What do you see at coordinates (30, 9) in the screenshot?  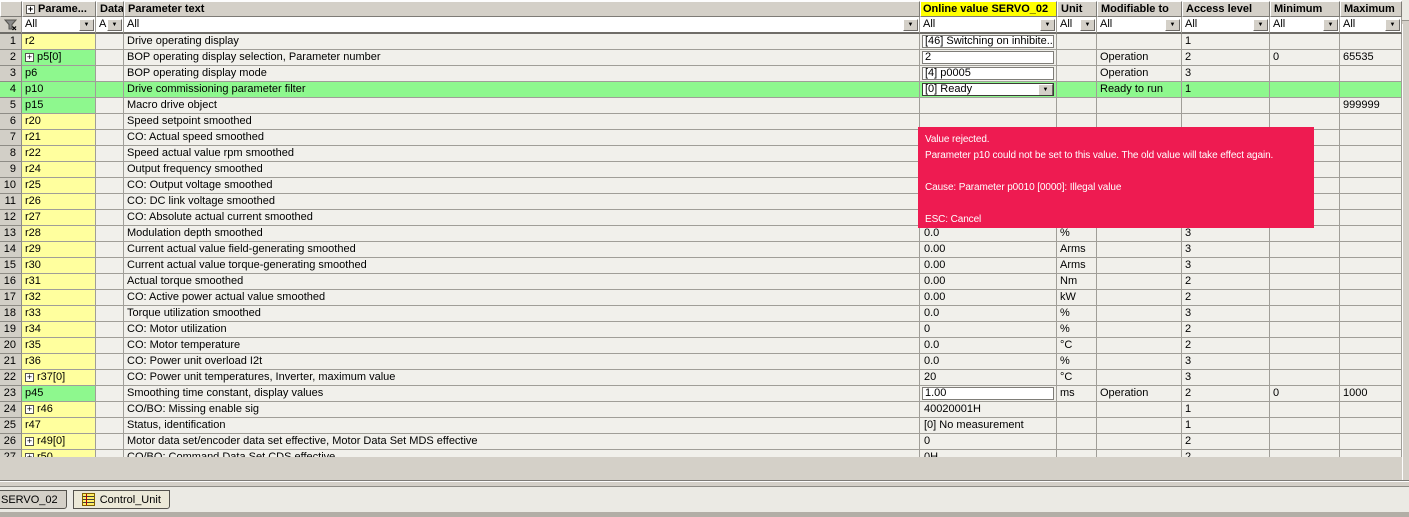 I see `expand-all-icon` at bounding box center [30, 9].